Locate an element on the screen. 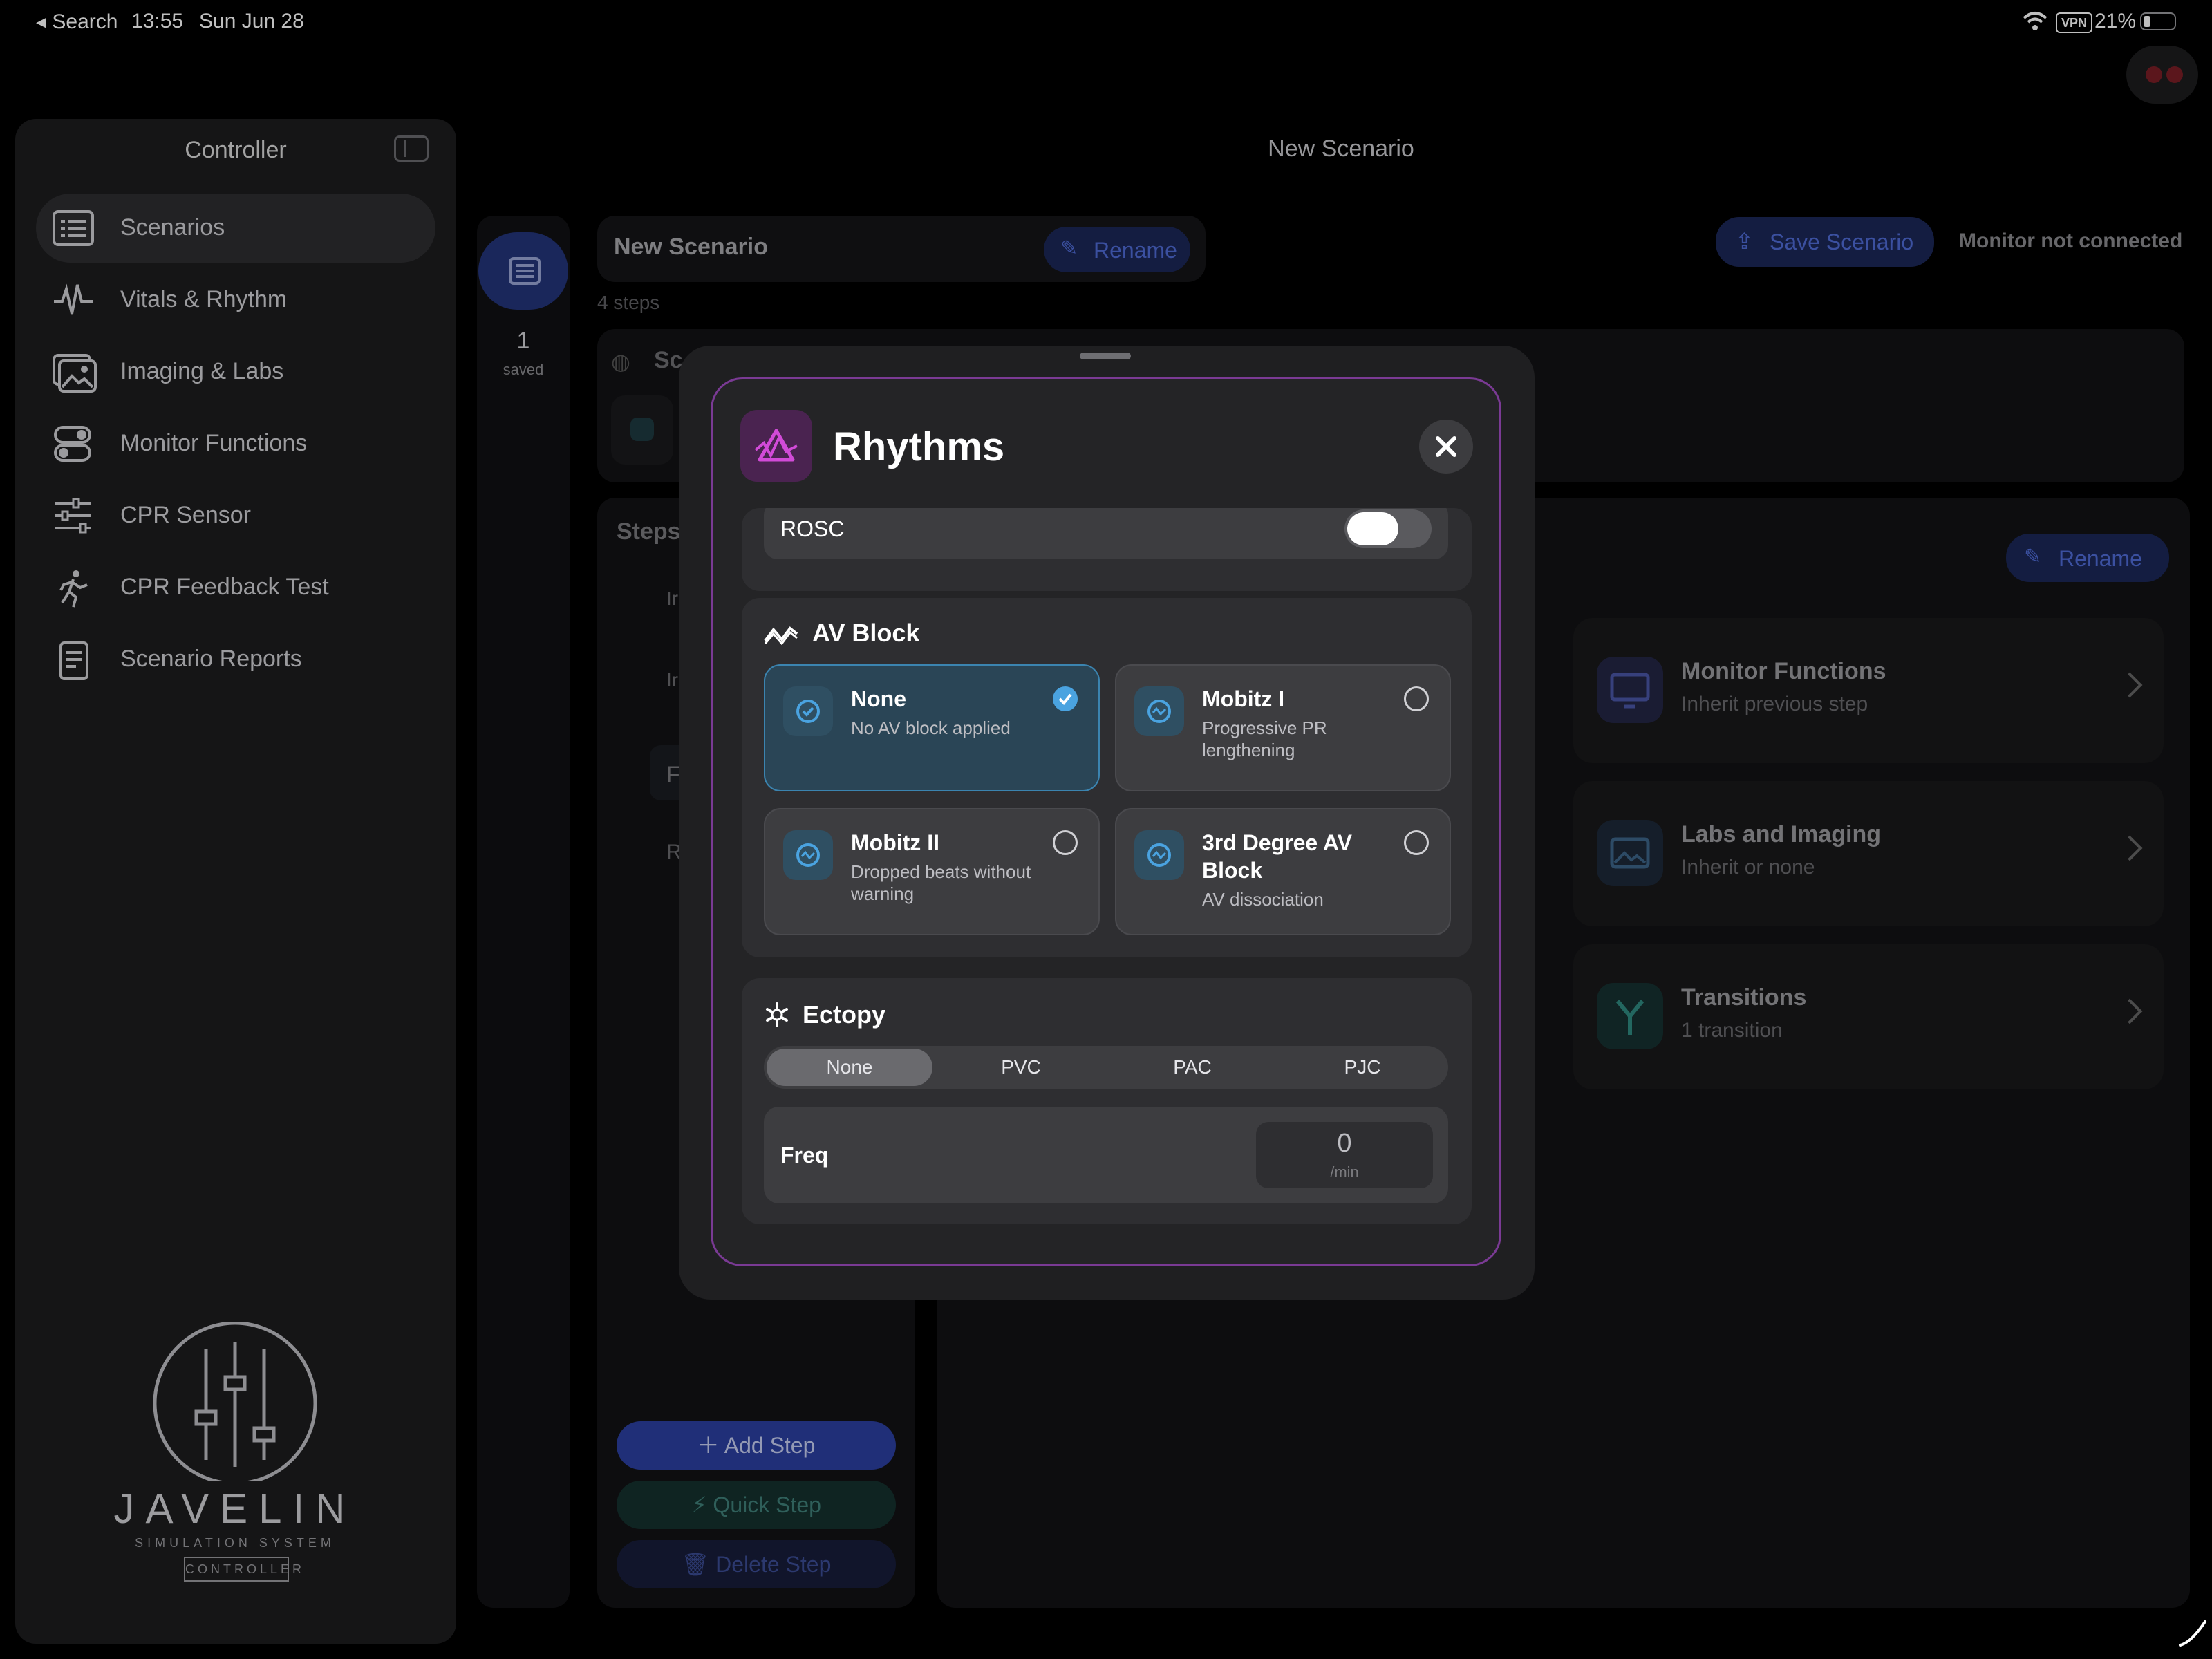 The image size is (2212, 1659). av-option-none: None No AV block applied is located at coordinates (932, 728).